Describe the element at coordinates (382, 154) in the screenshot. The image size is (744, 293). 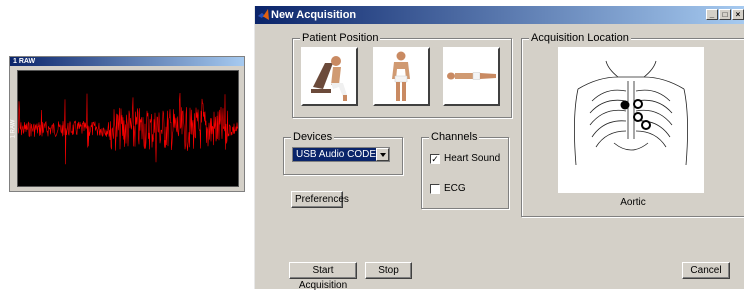
I see `chevron-down-icon` at that location.